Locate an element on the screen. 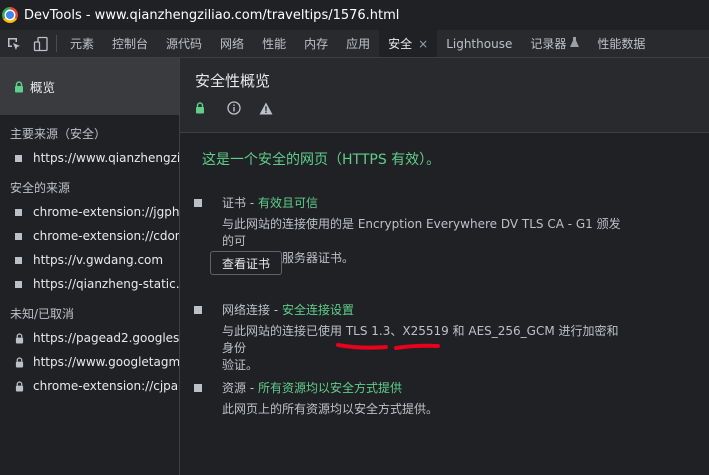 The width and height of the screenshot is (709, 475). device-toggle-icon is located at coordinates (40, 43).